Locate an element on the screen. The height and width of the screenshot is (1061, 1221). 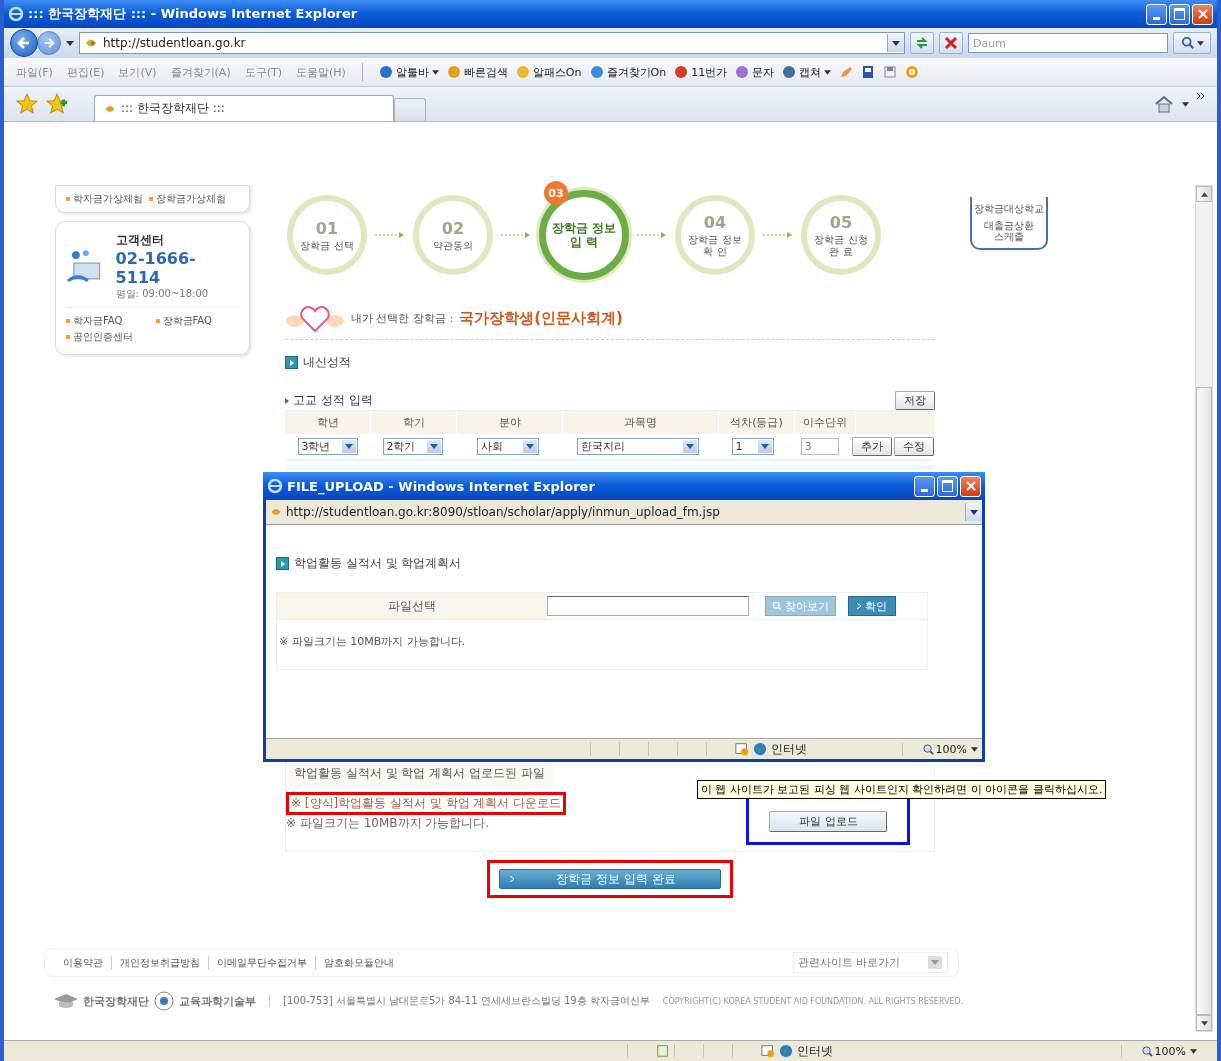
security-zone: 인터넷 is located at coordinates (814, 1051).